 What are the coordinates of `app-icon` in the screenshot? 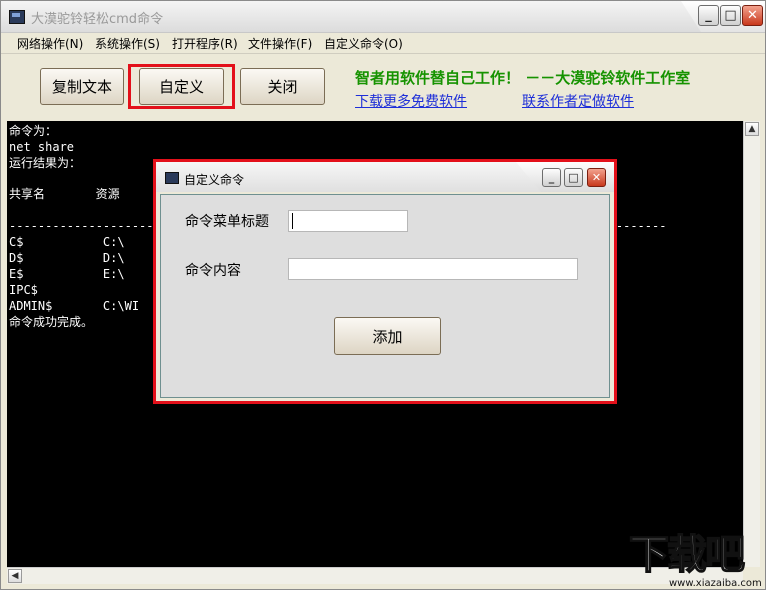 It's located at (17, 17).